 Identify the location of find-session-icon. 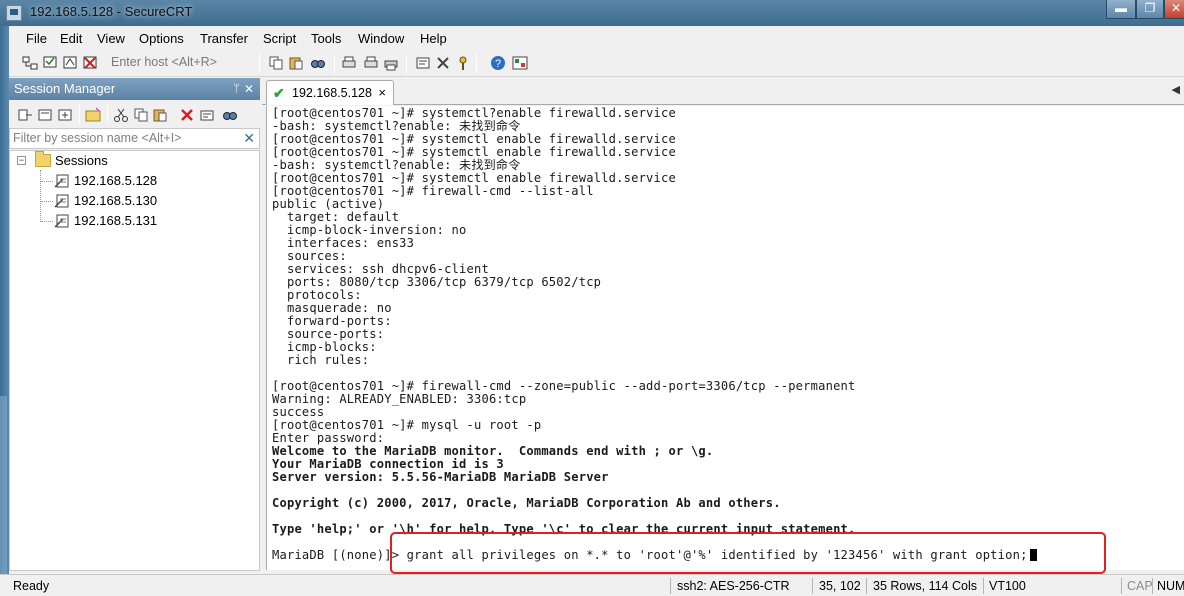
(230, 115).